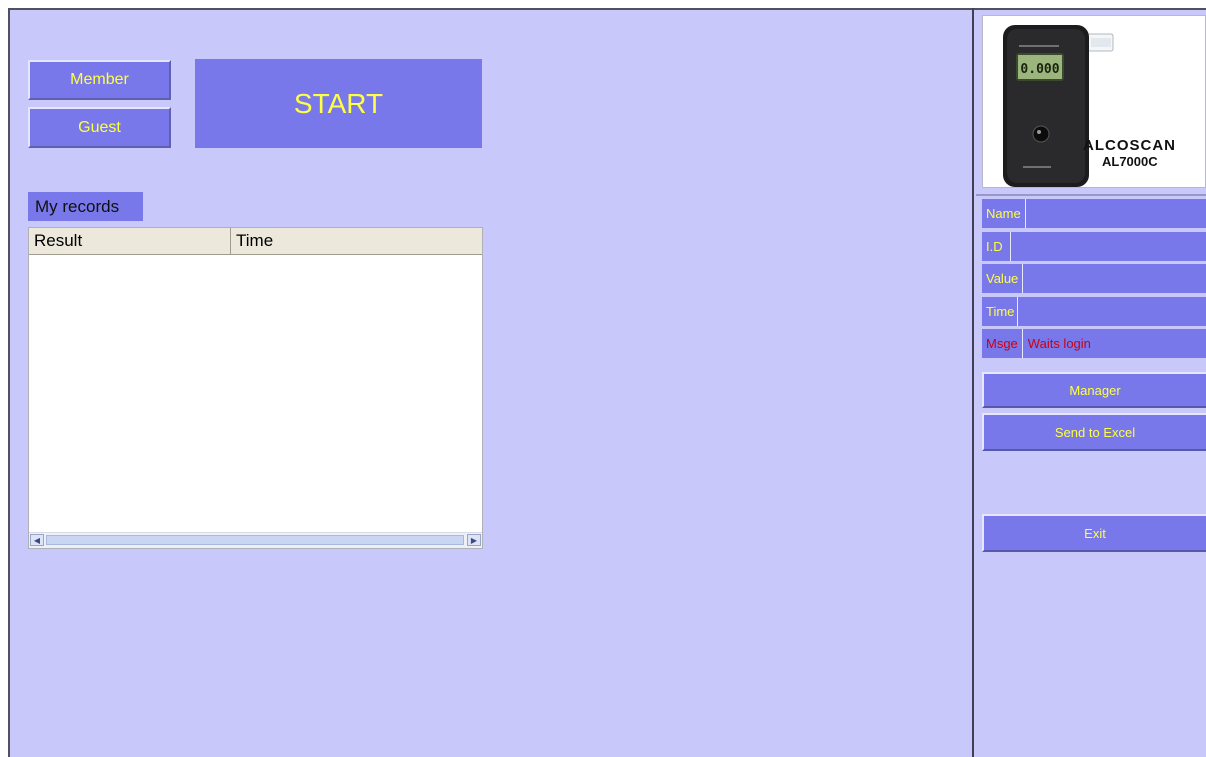 The image size is (1206, 757). Describe the element at coordinates (1129, 145) in the screenshot. I see `device-brand: ALCOSCAN` at that location.